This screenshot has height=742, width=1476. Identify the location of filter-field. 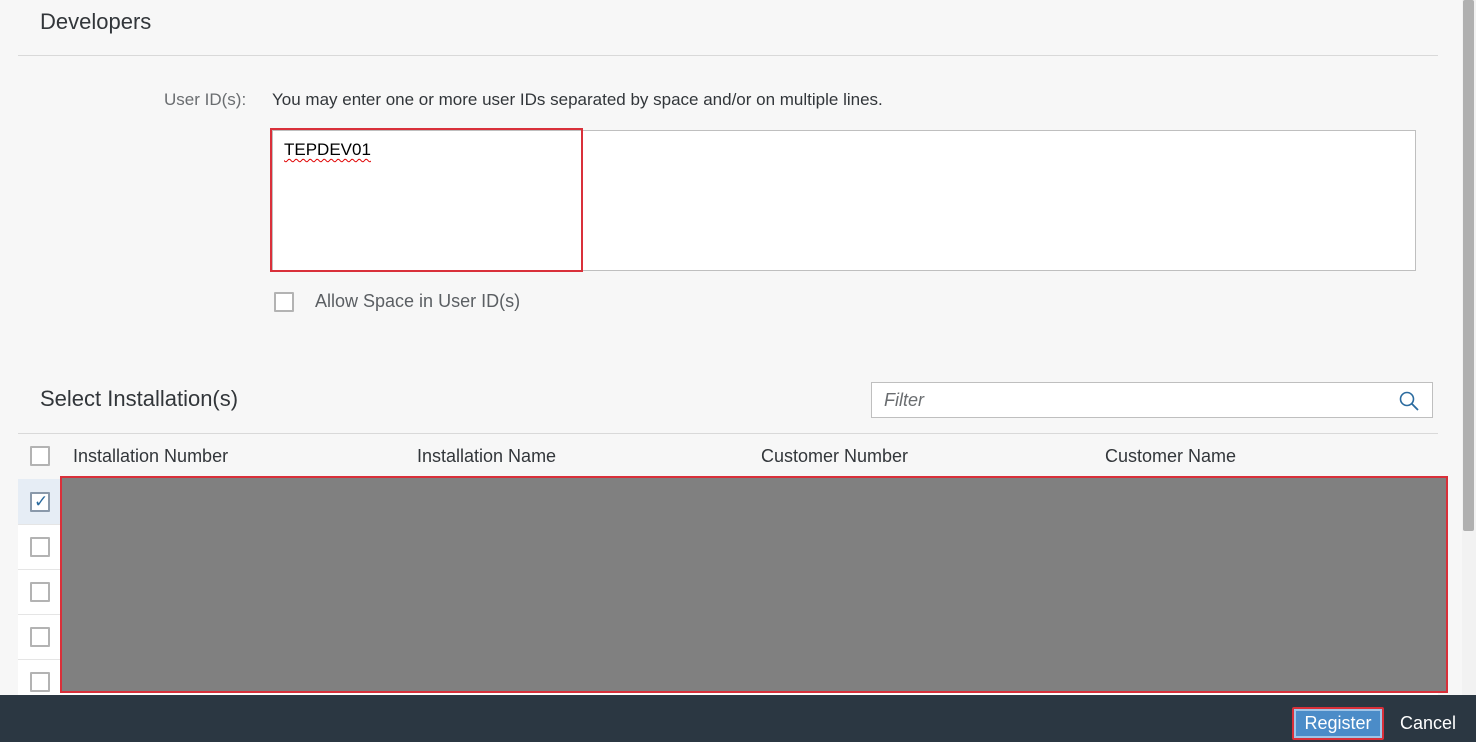
(1152, 400).